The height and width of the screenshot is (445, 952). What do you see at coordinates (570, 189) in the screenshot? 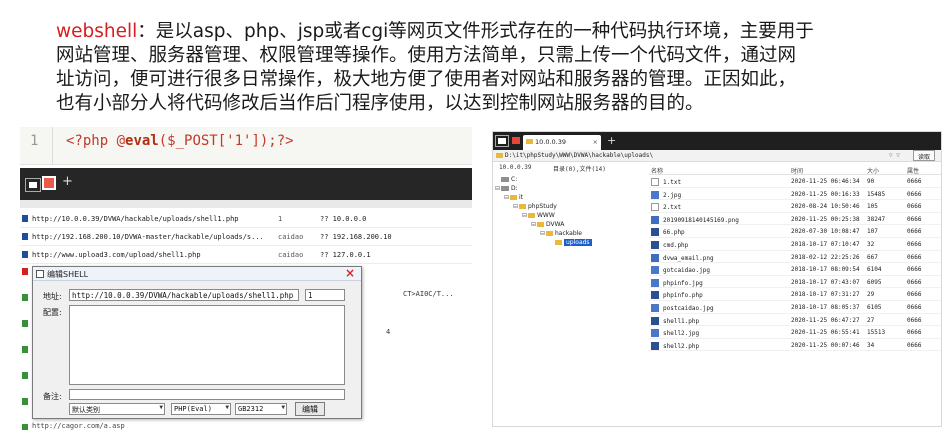
I see `tree-node: ⊟ D:` at bounding box center [570, 189].